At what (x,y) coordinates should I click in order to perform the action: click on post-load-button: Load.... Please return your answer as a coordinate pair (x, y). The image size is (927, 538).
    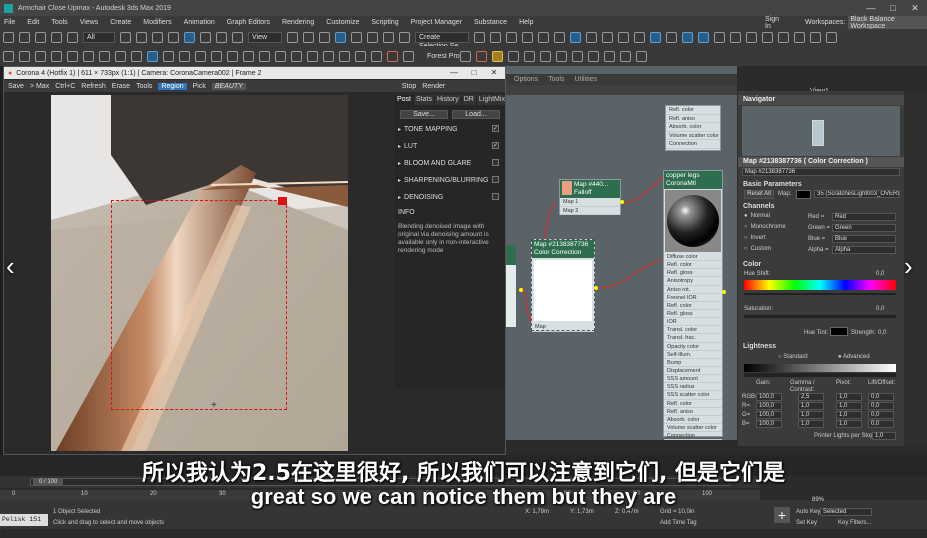
    Looking at the image, I should click on (476, 114).